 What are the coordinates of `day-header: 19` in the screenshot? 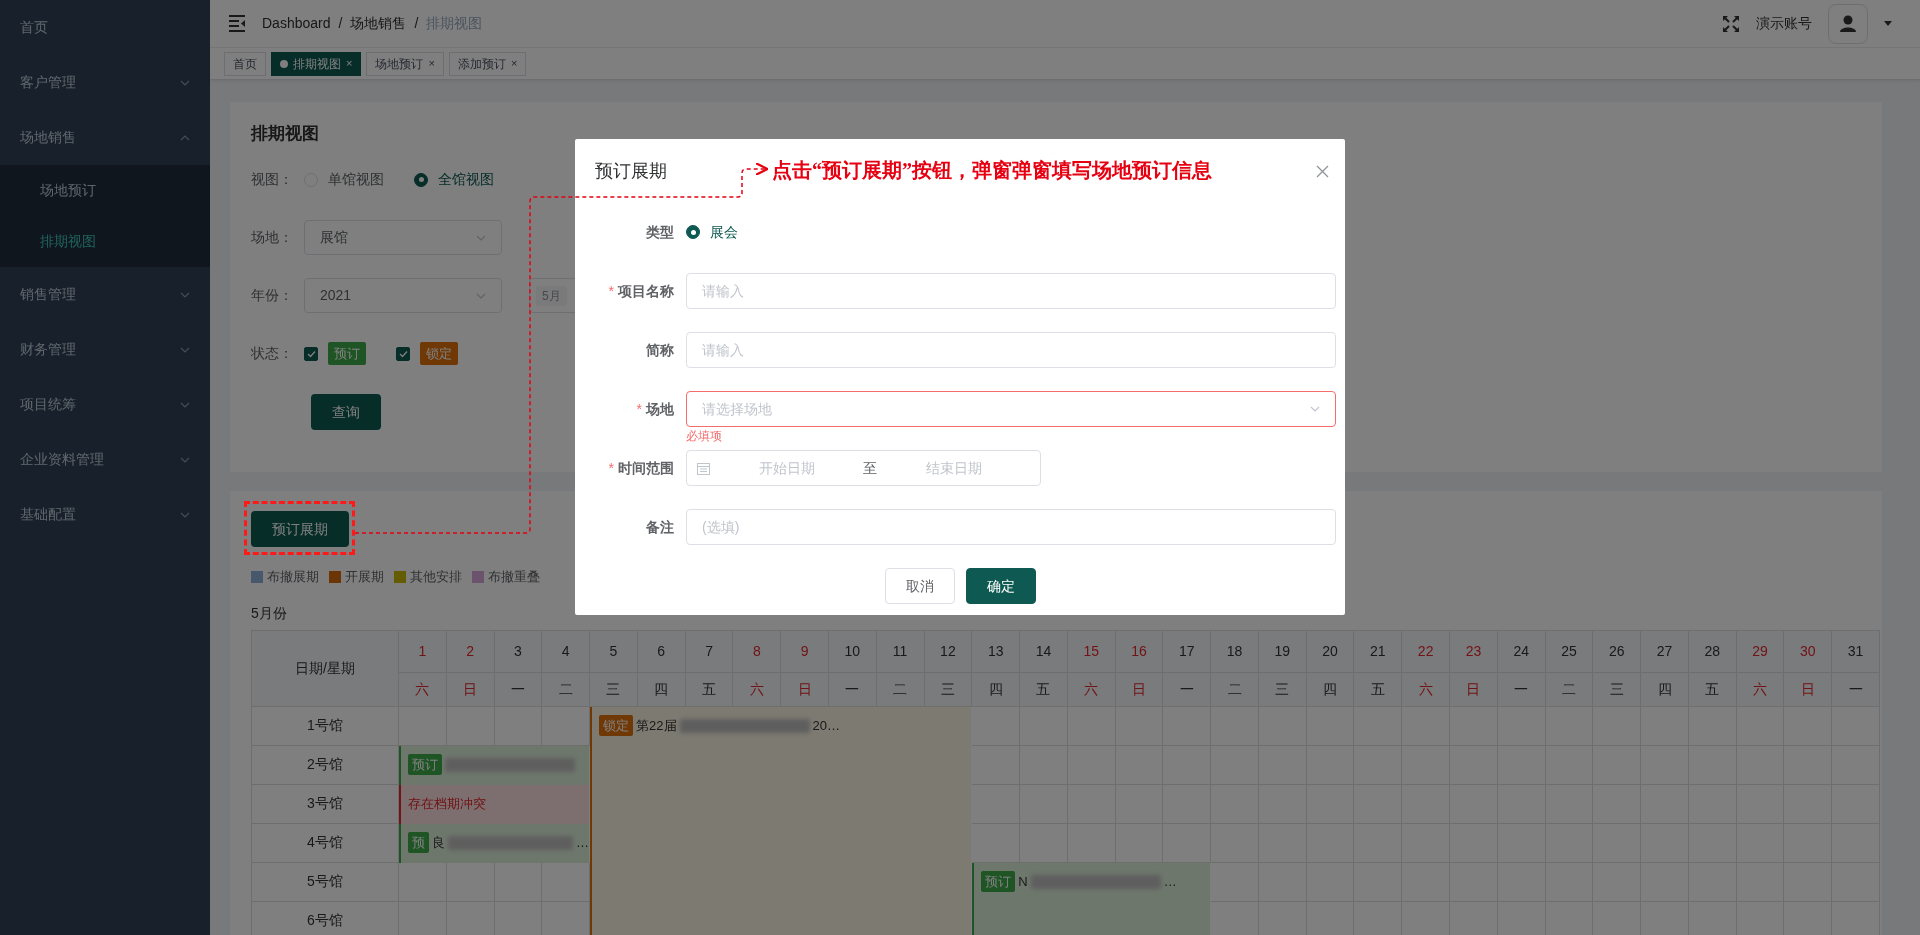 It's located at (1282, 651).